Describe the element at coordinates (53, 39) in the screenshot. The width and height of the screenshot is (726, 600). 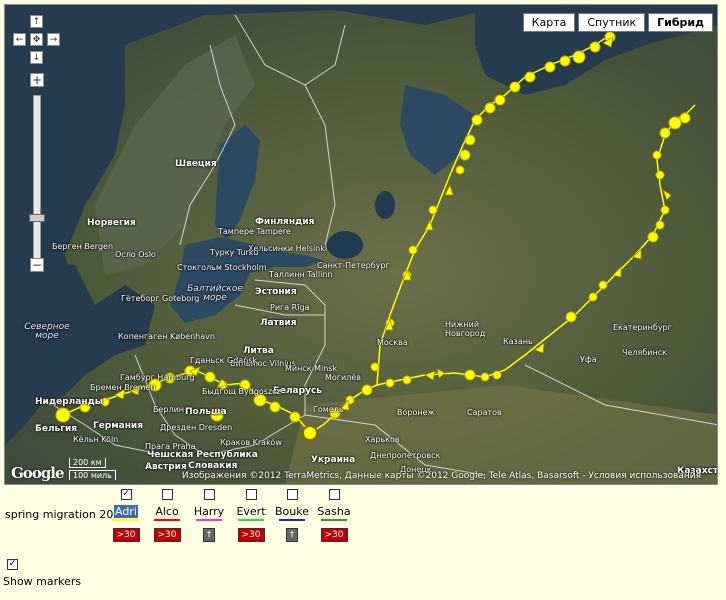
I see `pan-right-button: →` at that location.